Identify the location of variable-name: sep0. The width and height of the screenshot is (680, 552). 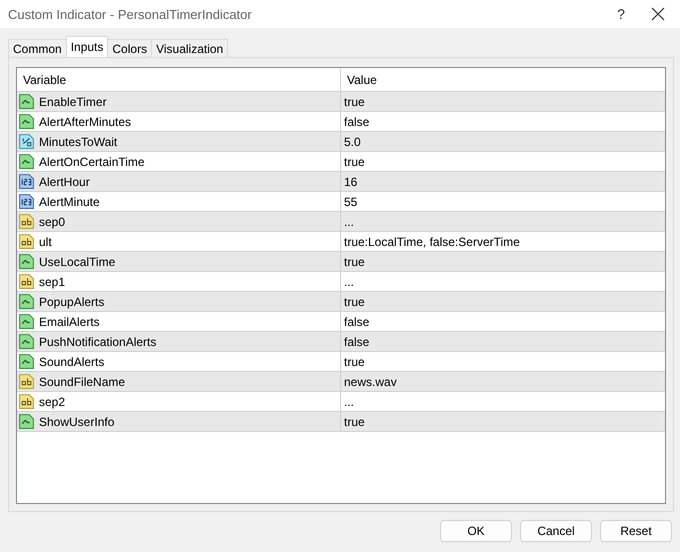
(52, 221).